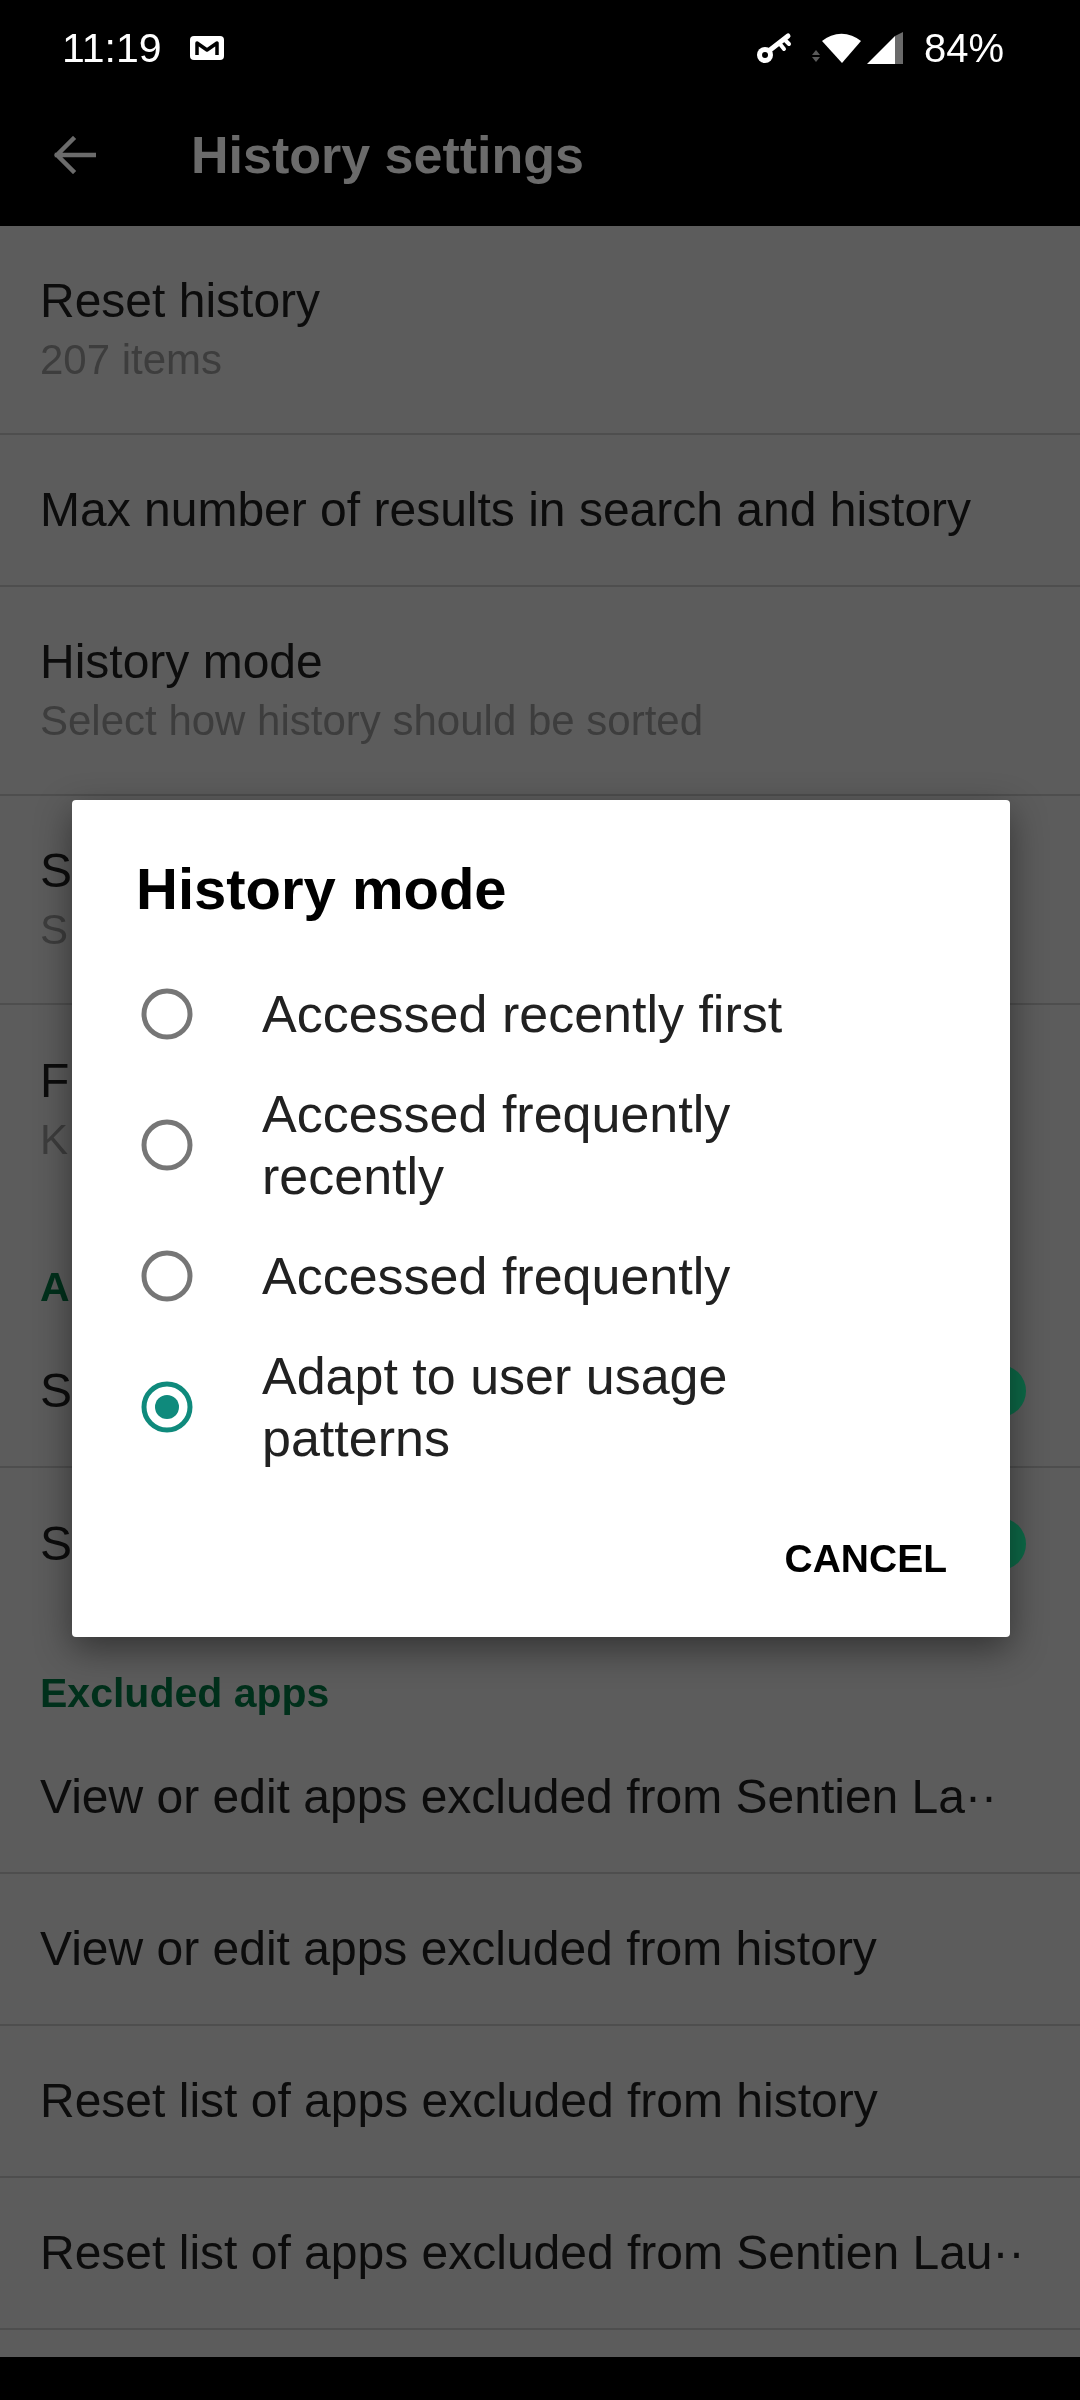 The width and height of the screenshot is (1080, 2400). What do you see at coordinates (55, 1081) in the screenshot?
I see `item-title: F` at bounding box center [55, 1081].